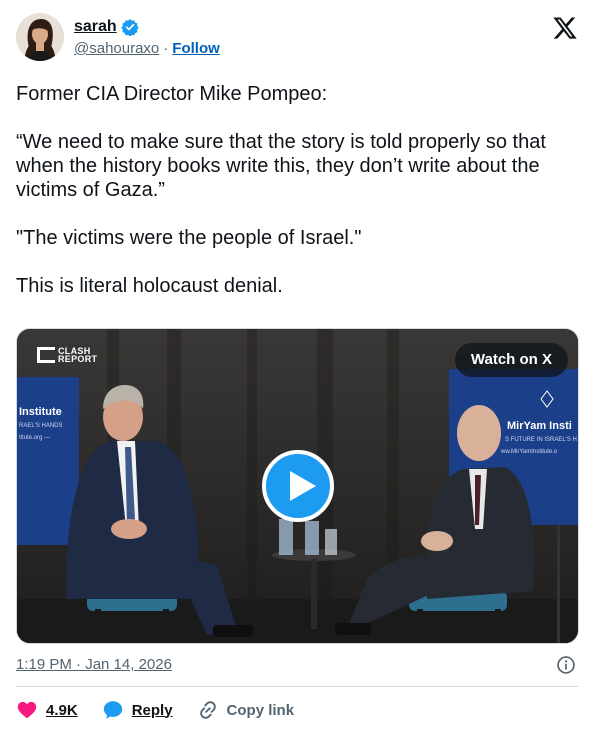  What do you see at coordinates (207, 710) in the screenshot?
I see `link-icon` at bounding box center [207, 710].